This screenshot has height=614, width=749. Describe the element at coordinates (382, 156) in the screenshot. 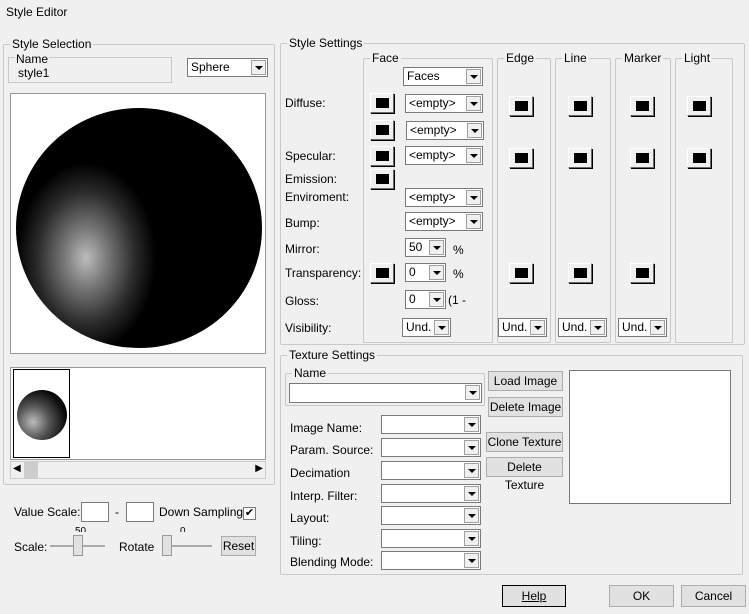

I see `specular-color-button` at that location.